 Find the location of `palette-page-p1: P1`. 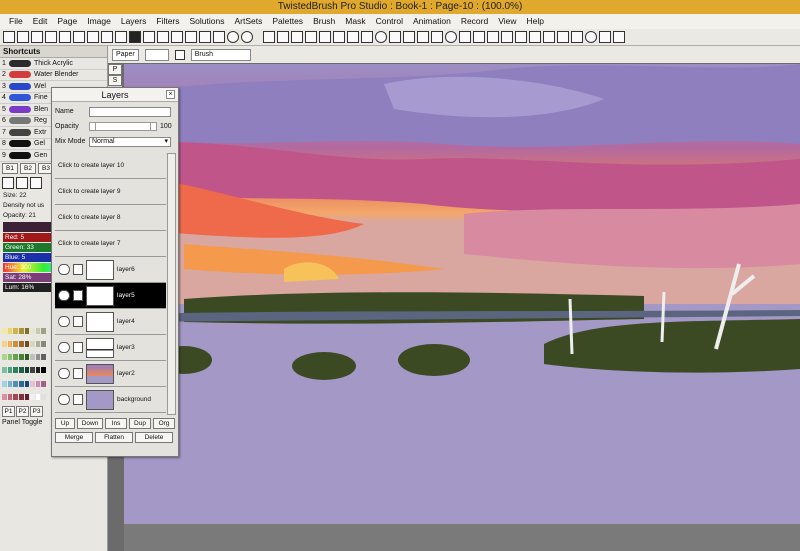

palette-page-p1: P1 is located at coordinates (8, 411).